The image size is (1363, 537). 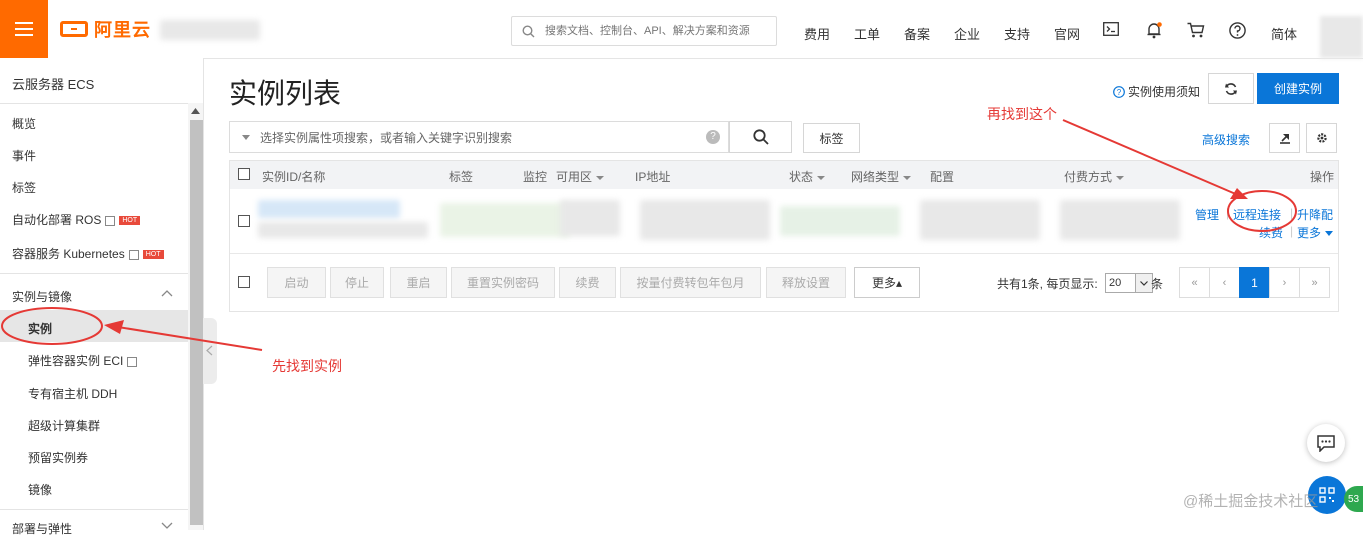 I want to click on sidebar-item-events: 事件, so click(x=24, y=155).